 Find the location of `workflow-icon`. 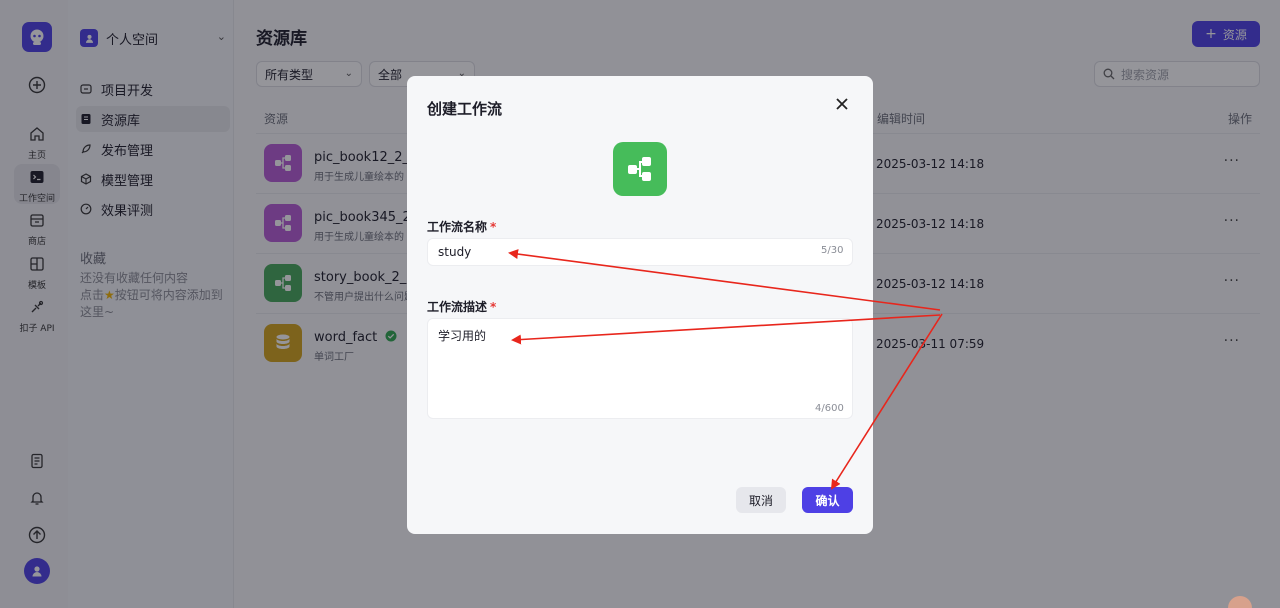

workflow-icon is located at coordinates (640, 169).